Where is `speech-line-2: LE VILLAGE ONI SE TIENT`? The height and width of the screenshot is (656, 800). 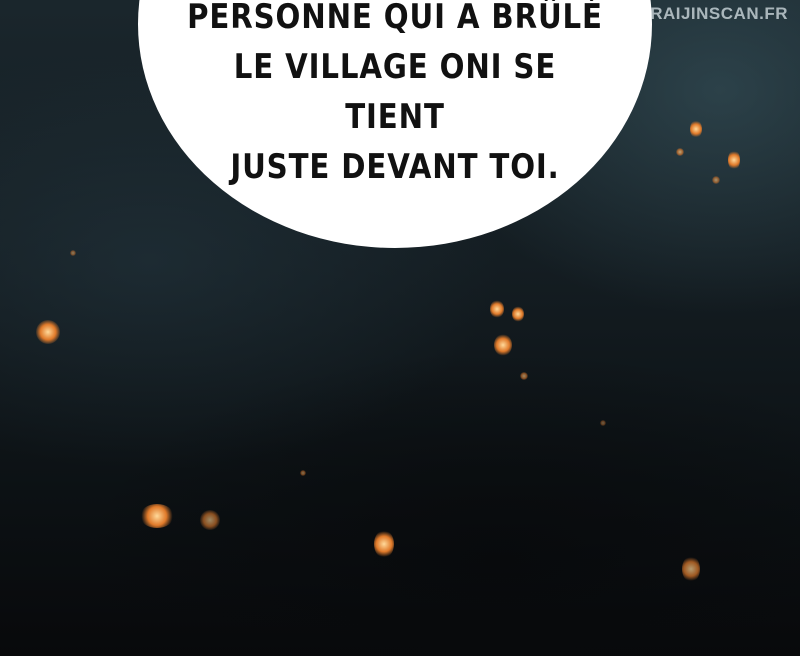
speech-line-2: LE VILLAGE ONI SE TIENT is located at coordinates (395, 92).